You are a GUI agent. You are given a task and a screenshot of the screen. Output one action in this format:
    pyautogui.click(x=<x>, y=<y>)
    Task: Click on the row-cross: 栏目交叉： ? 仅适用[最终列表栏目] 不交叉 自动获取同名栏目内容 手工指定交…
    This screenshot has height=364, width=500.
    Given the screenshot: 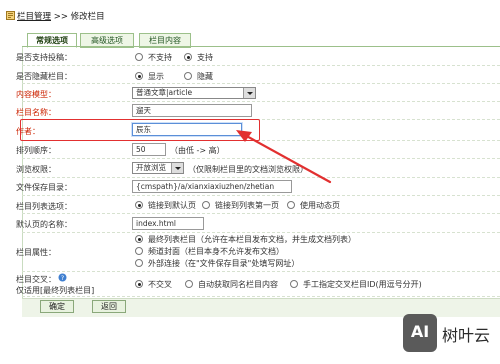 What is the action you would take?
    pyautogui.click(x=258, y=284)
    